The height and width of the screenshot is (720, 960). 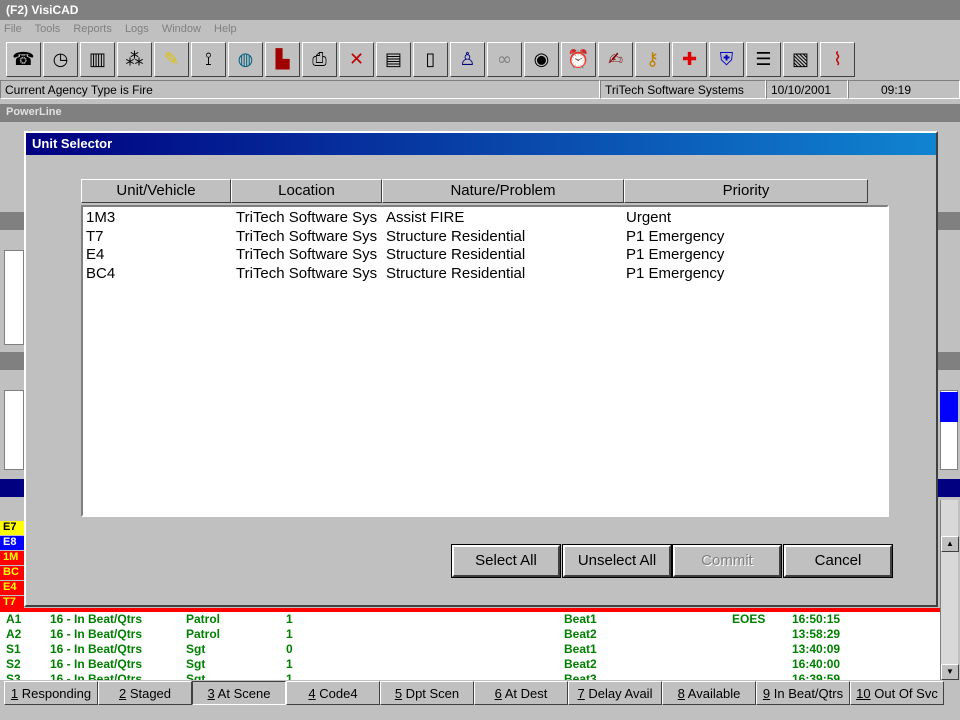 I want to click on tab-at-scene: 3 At Scene, so click(x=239, y=693).